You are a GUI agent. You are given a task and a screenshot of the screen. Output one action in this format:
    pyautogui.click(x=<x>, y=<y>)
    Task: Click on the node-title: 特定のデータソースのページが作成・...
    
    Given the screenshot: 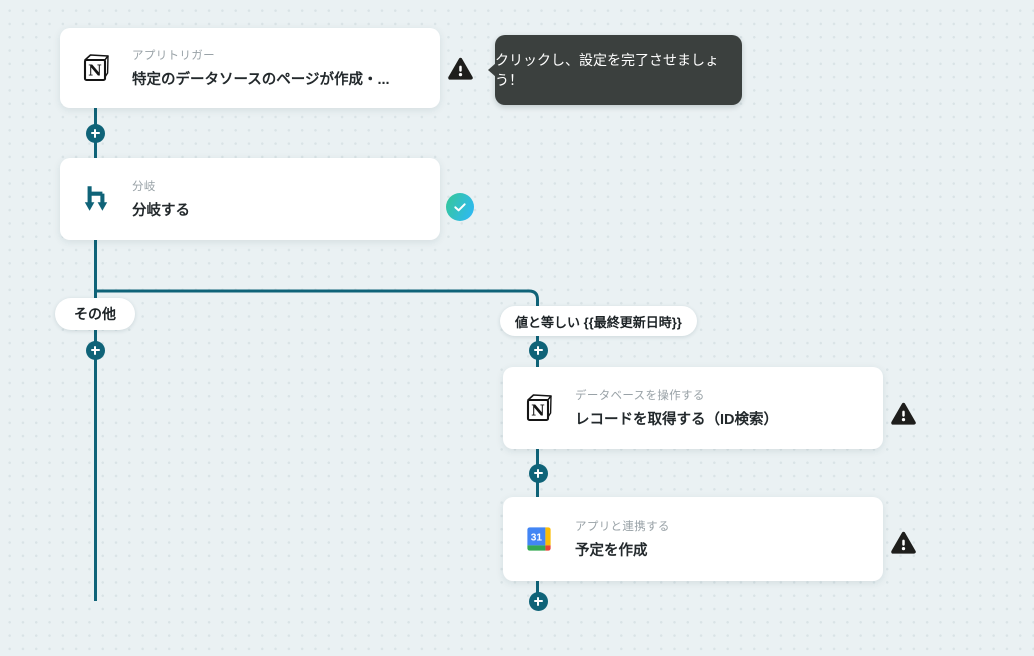 What is the action you would take?
    pyautogui.click(x=261, y=80)
    